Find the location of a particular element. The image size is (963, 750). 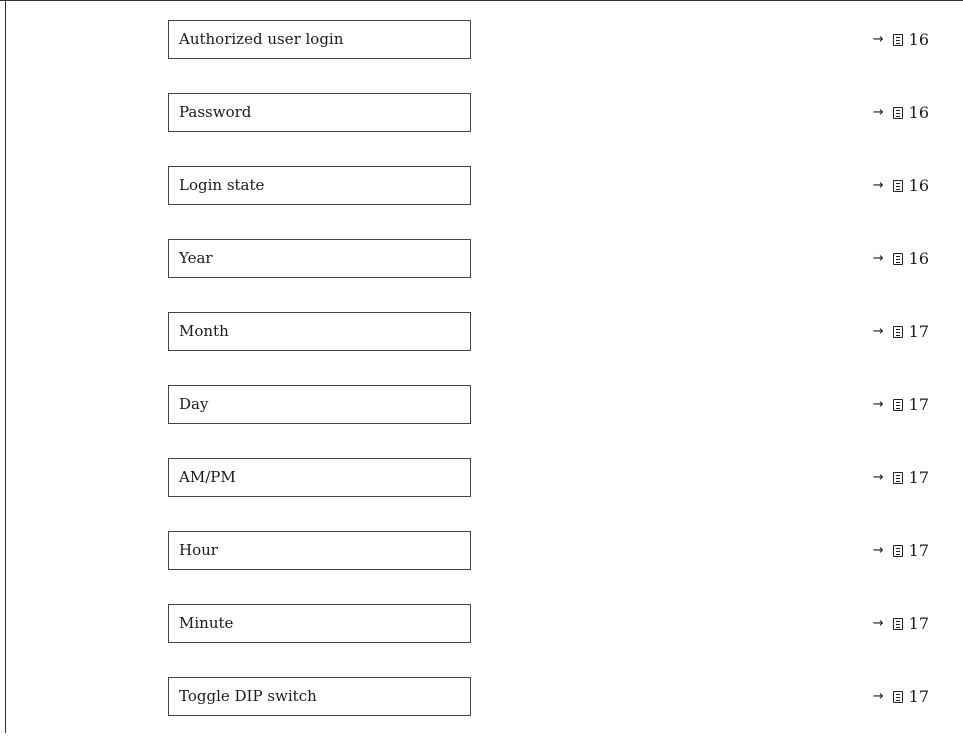

parameter-row: Hour → 17 is located at coordinates (481, 567).